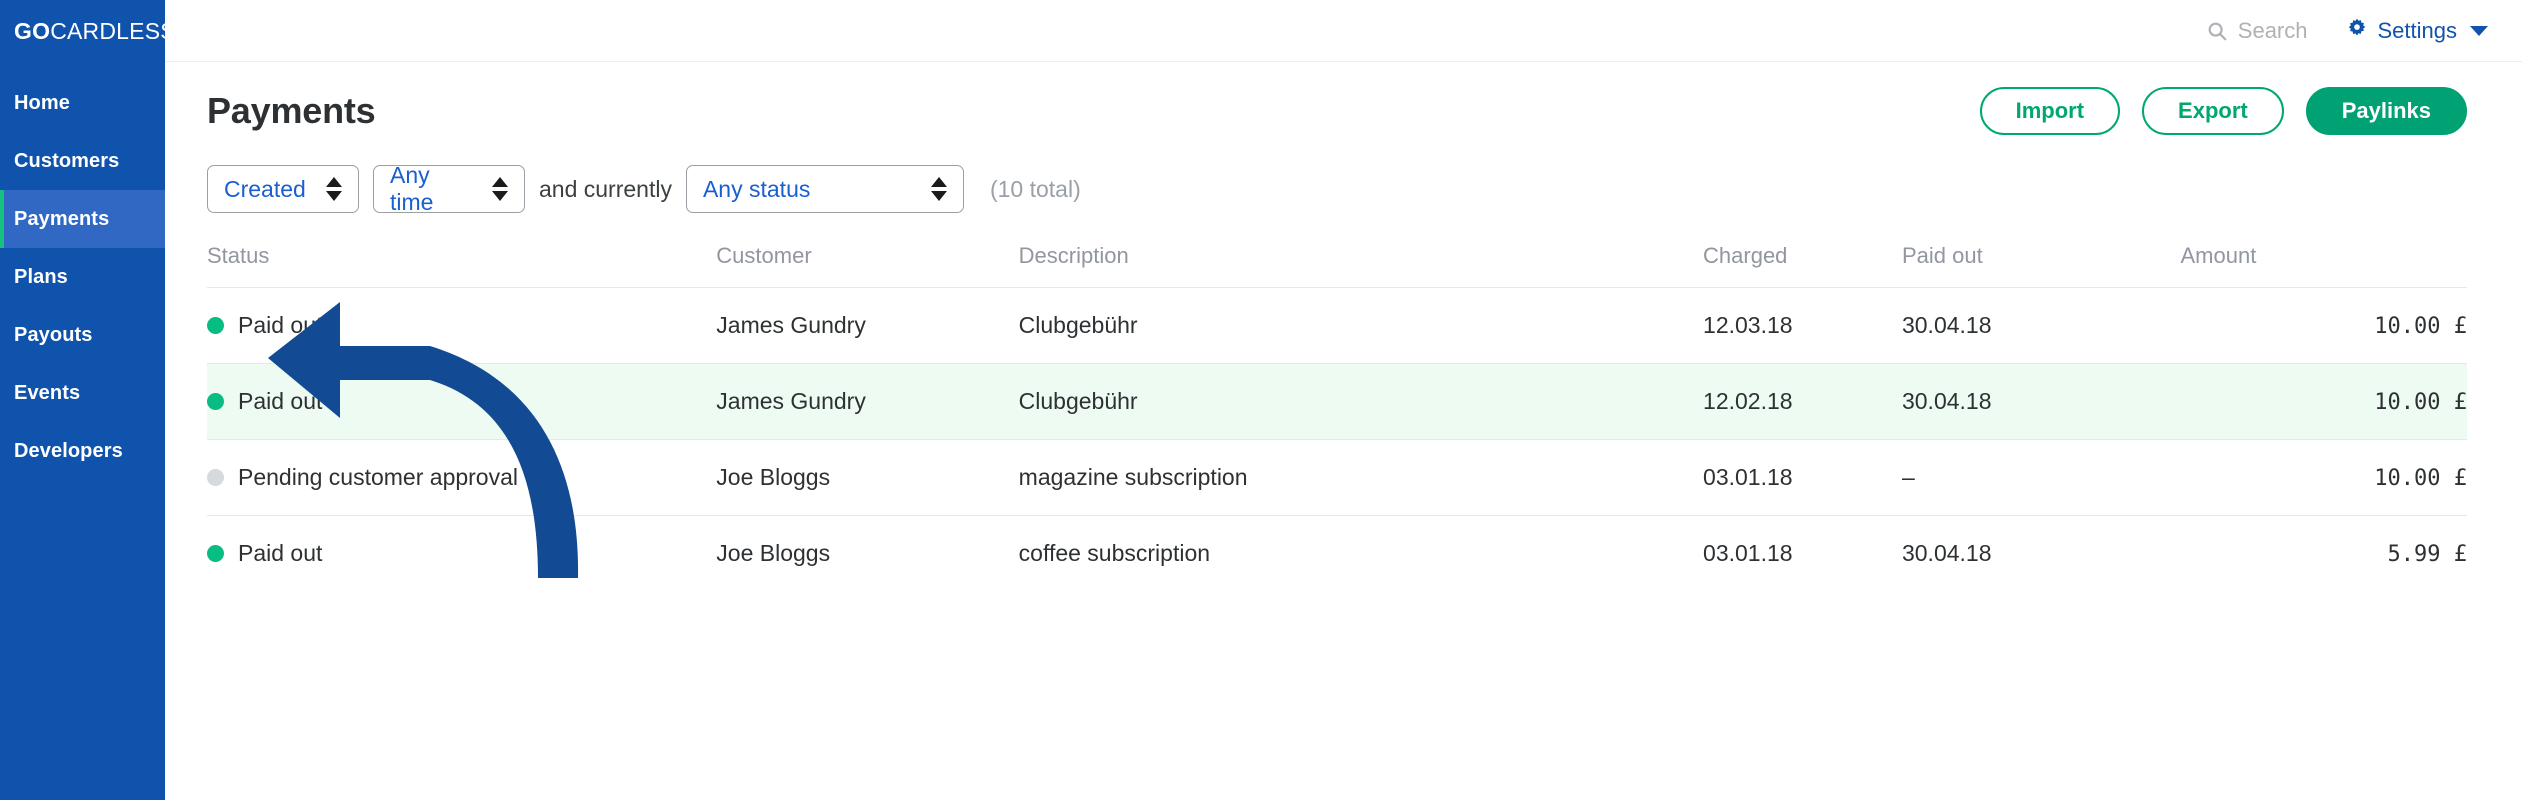 The width and height of the screenshot is (2522, 800). I want to click on search-button: Search, so click(2257, 31).